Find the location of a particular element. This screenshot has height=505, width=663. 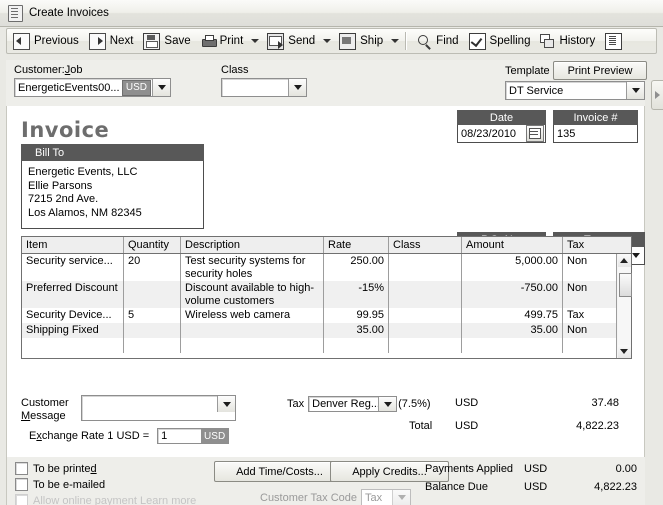

customer-job-dropdown-arrow is located at coordinates (161, 87).